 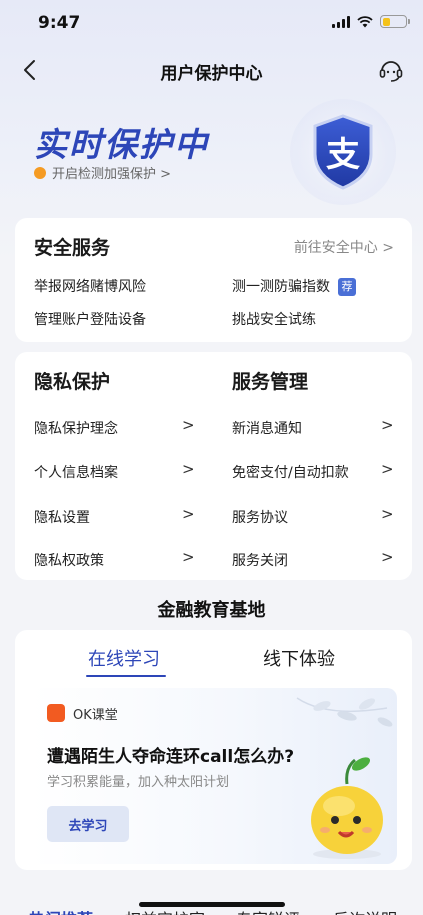 What do you see at coordinates (274, 319) in the screenshot?
I see `security-challenge-item: 挑战安全试练` at bounding box center [274, 319].